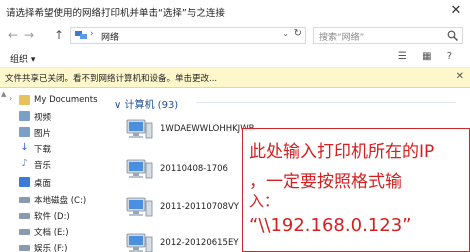 This screenshot has height=252, width=470. I want to click on download-icon: ↓, so click(24, 147).